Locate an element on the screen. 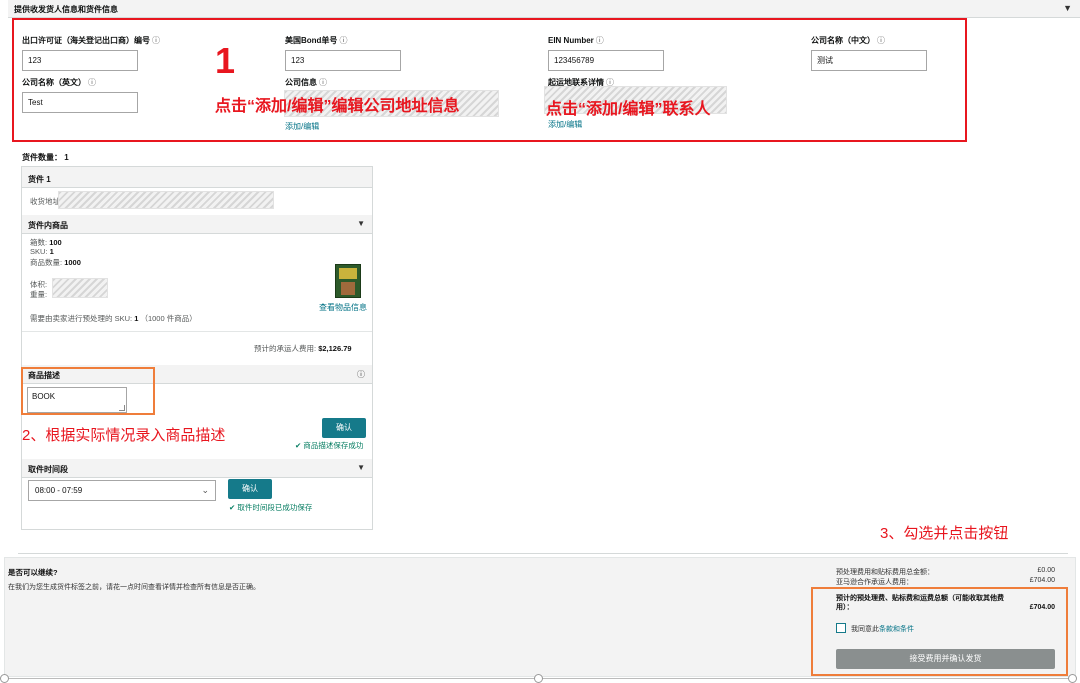 Image resolution: width=1080 pixels, height=683 pixels. scroll-handle-left is located at coordinates (4, 678).